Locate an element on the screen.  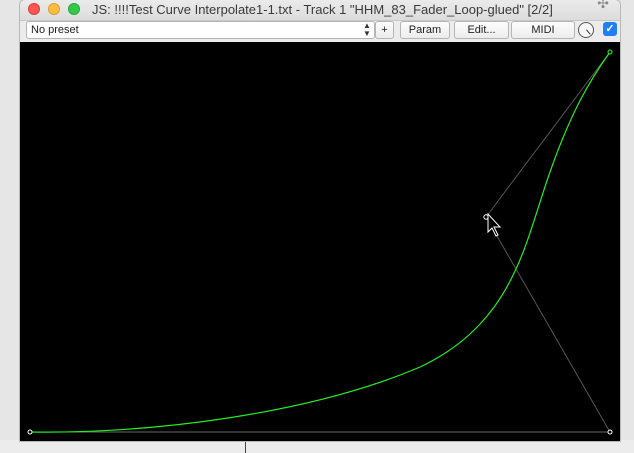
desktop-background is located at coordinates (317, 446).